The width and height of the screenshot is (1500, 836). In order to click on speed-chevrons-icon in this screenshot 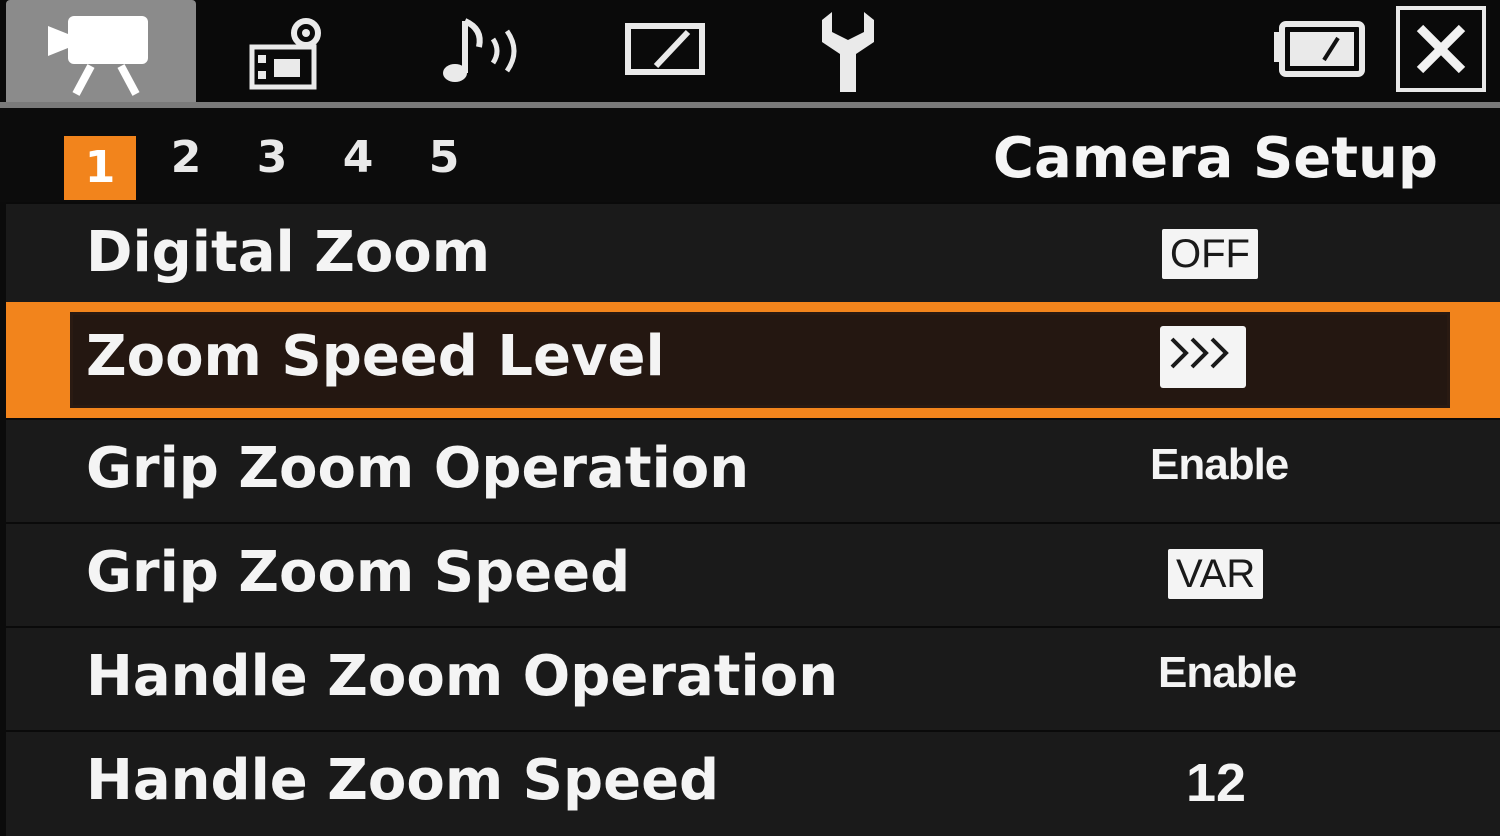, I will do `click(1203, 357)`.